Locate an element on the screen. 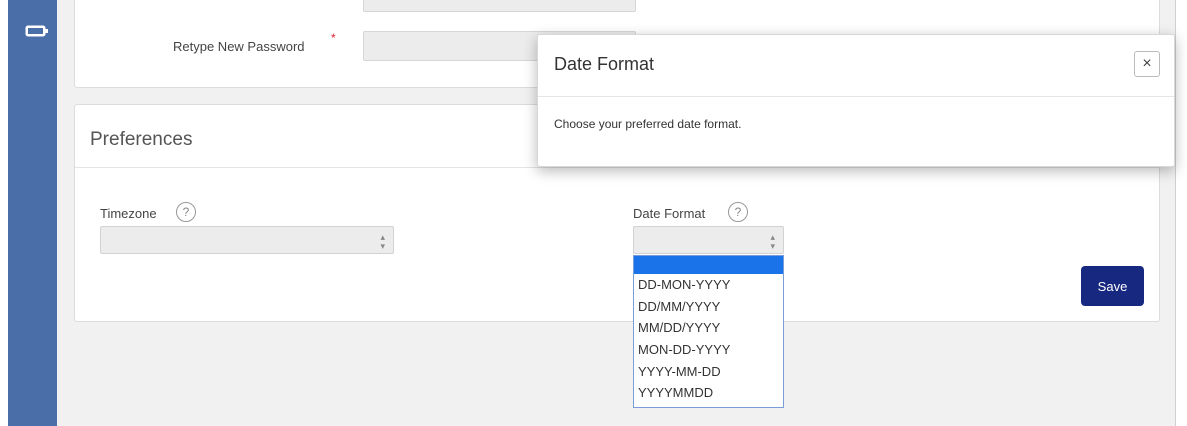 The width and height of the screenshot is (1187, 426). dropdown-option: DD-MON-YYYY is located at coordinates (708, 285).